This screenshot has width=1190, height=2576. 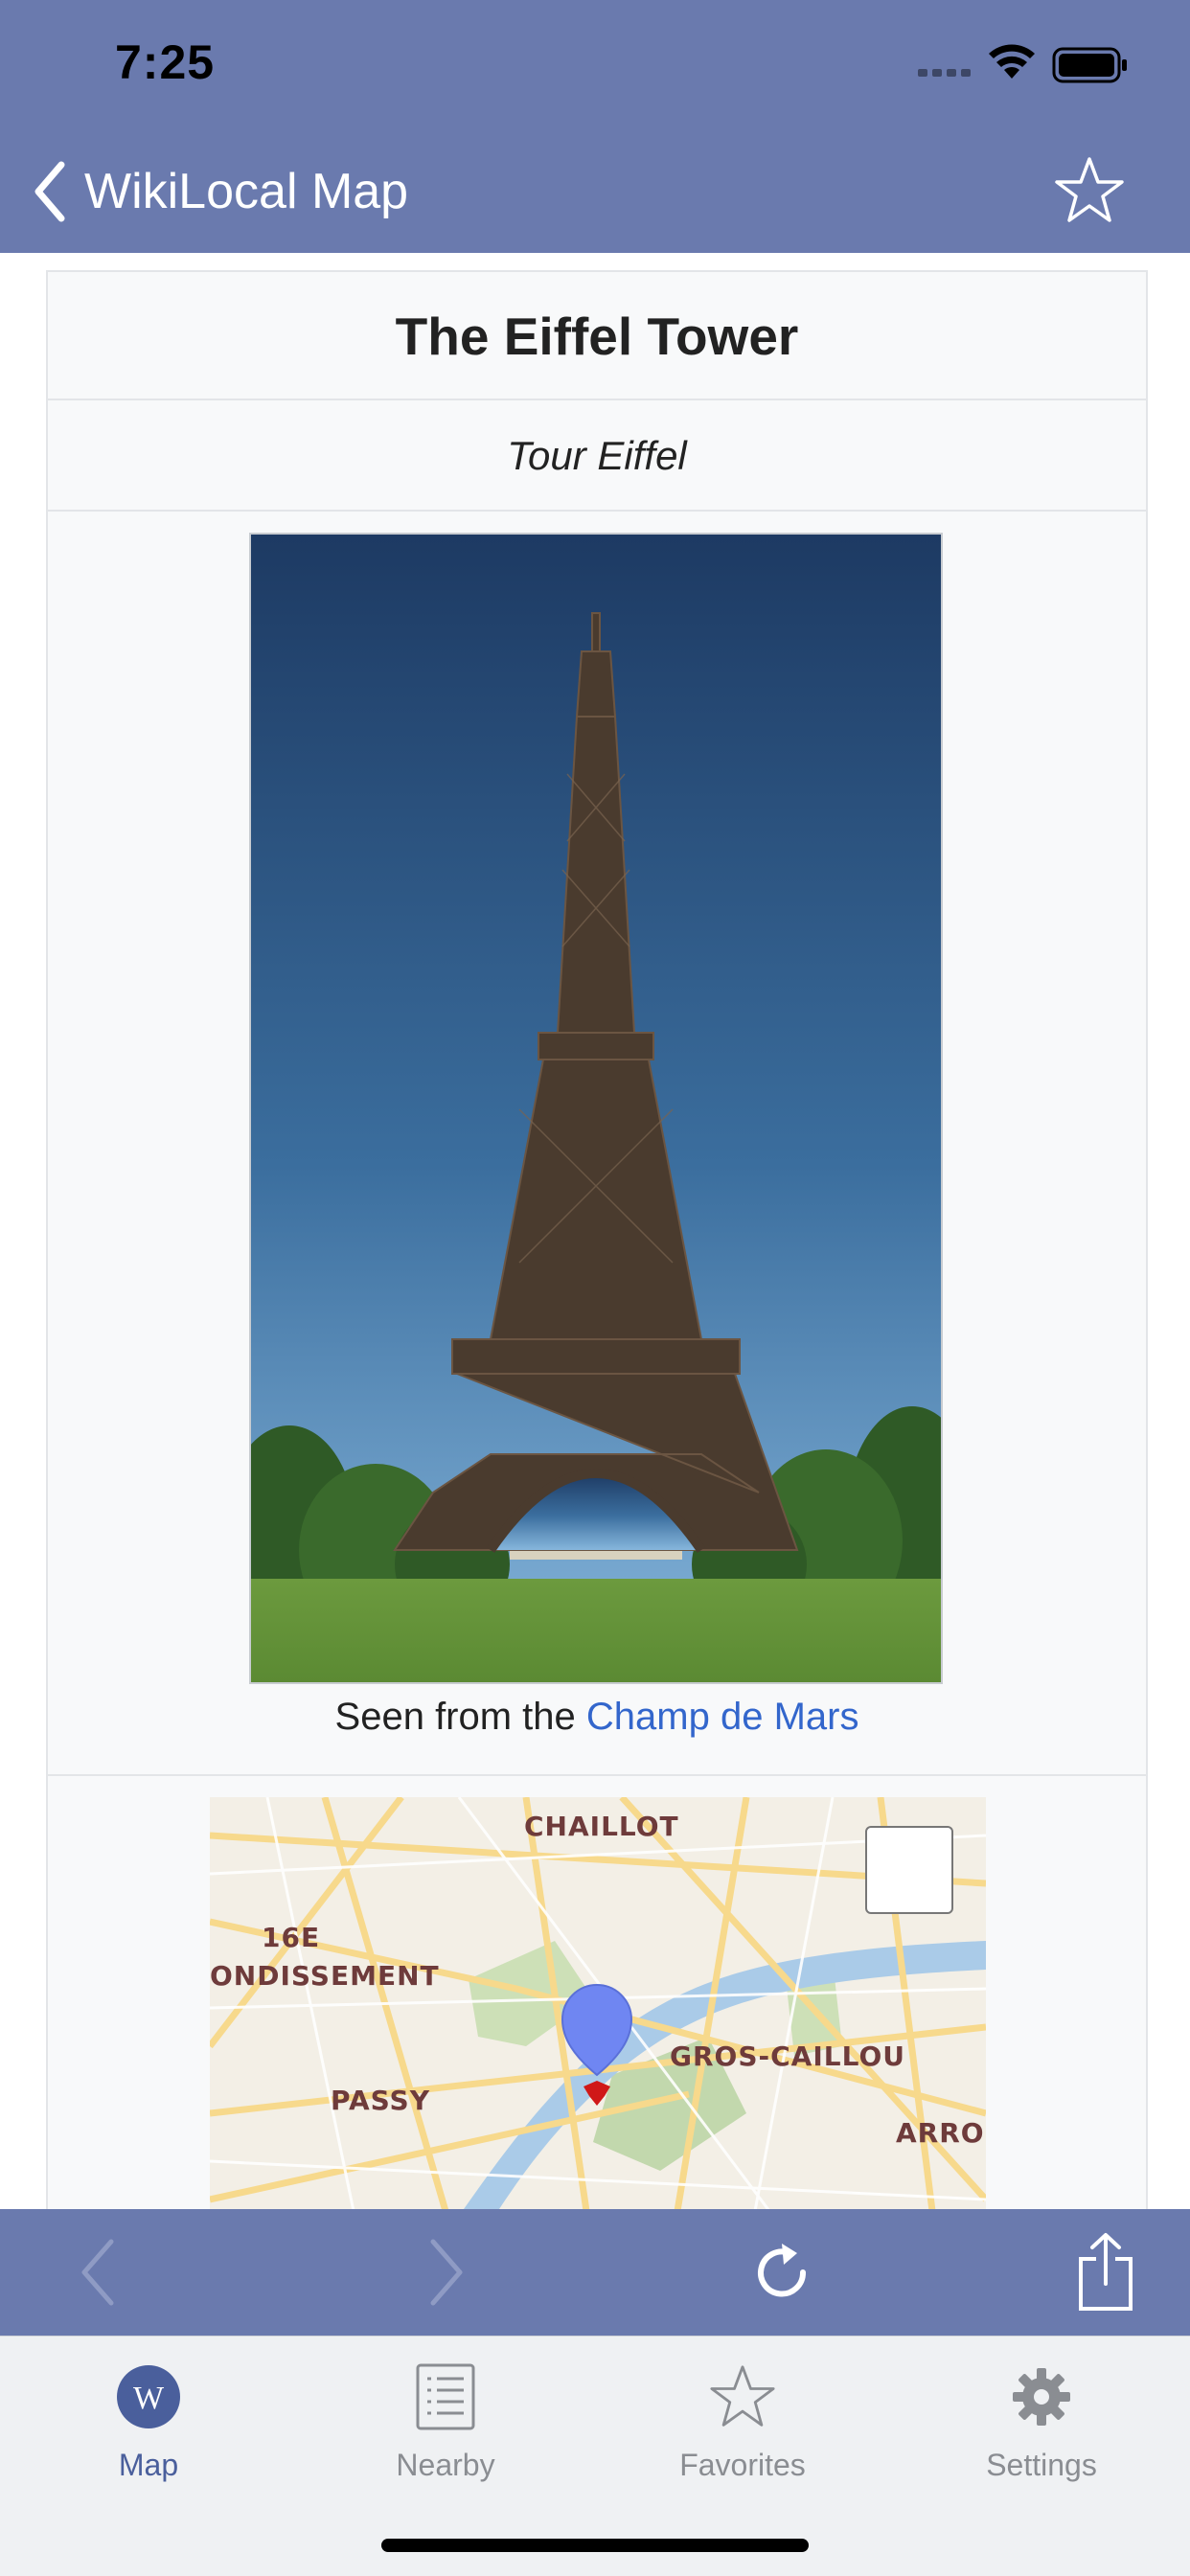 I want to click on battery-icon, so click(x=1090, y=65).